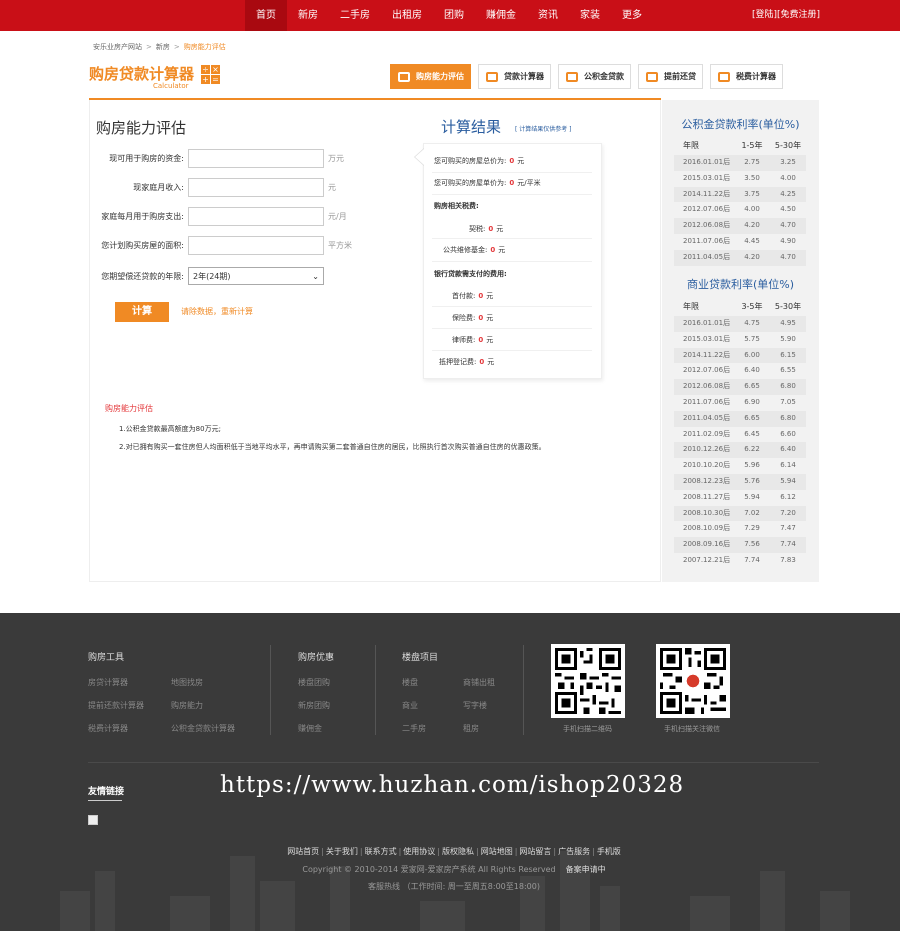  I want to click on nav-item-home: 首页, so click(266, 15).